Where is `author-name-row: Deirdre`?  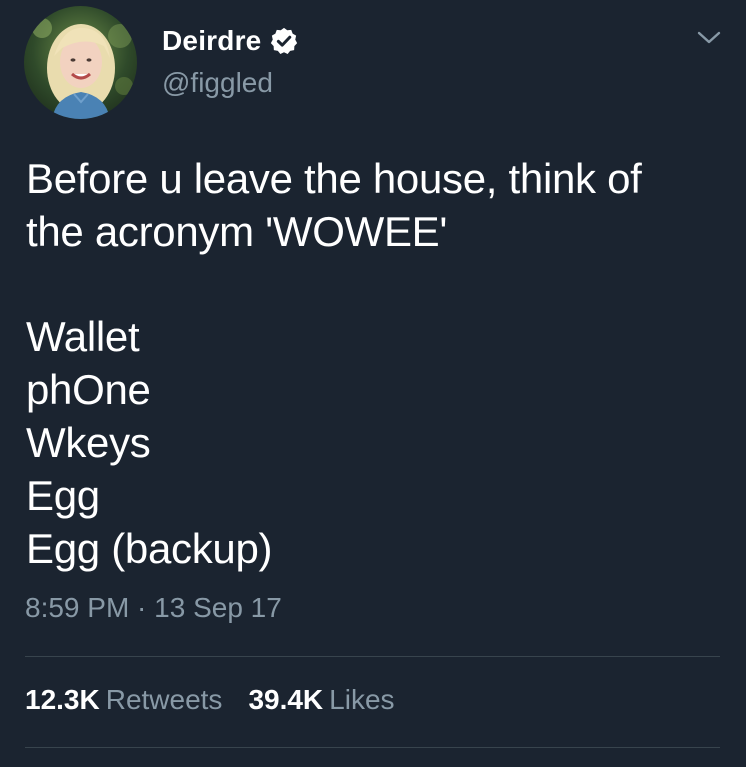
author-name-row: Deirdre is located at coordinates (230, 41).